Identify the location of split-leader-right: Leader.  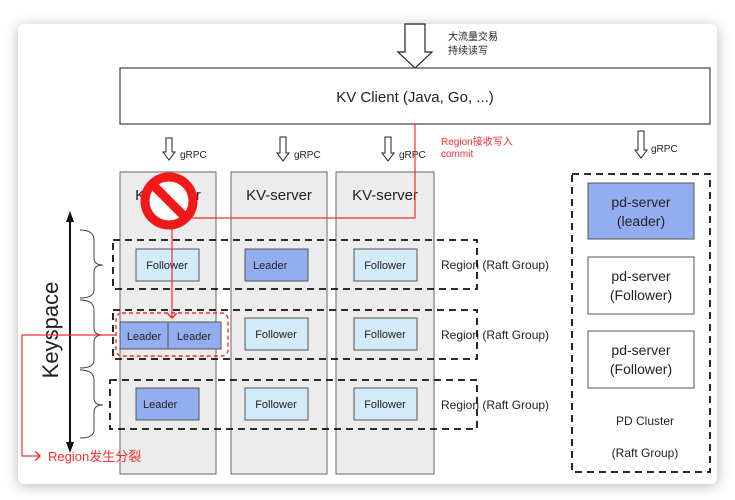
(194, 335).